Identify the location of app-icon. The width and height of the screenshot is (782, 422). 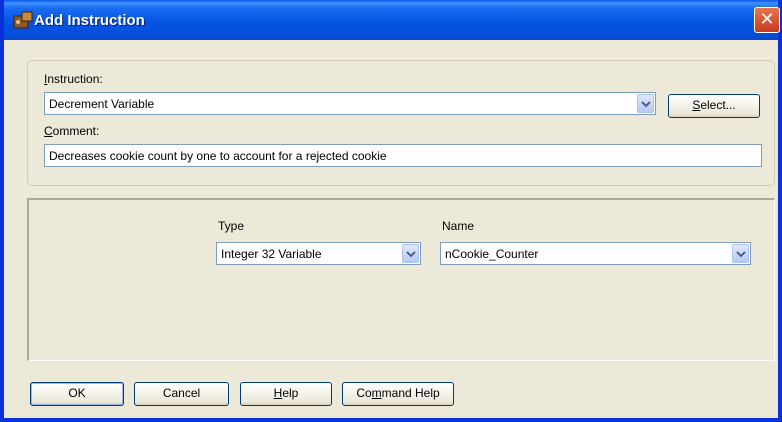
(23, 20).